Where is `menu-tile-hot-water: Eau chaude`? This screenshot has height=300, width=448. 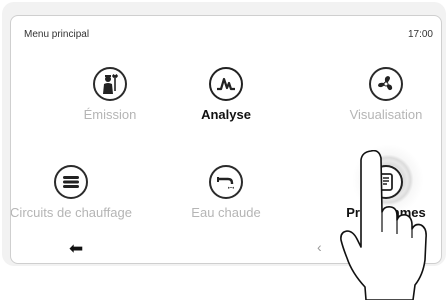
menu-tile-hot-water: Eau chaude is located at coordinates (226, 200).